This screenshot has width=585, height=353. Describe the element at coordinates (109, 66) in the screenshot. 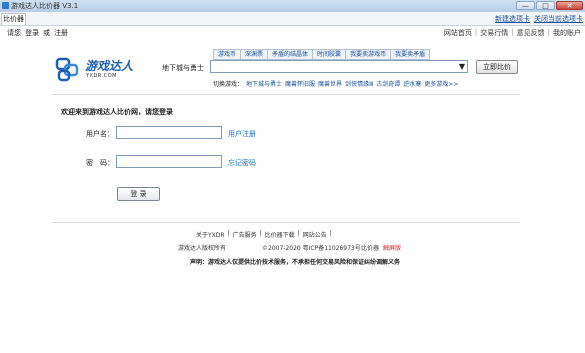

I see `logo-text: 游戏达人` at that location.